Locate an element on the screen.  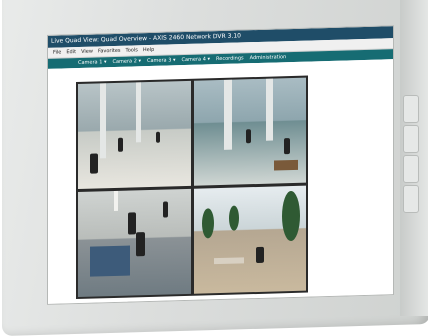
camera-4-feed is located at coordinates (249, 239).